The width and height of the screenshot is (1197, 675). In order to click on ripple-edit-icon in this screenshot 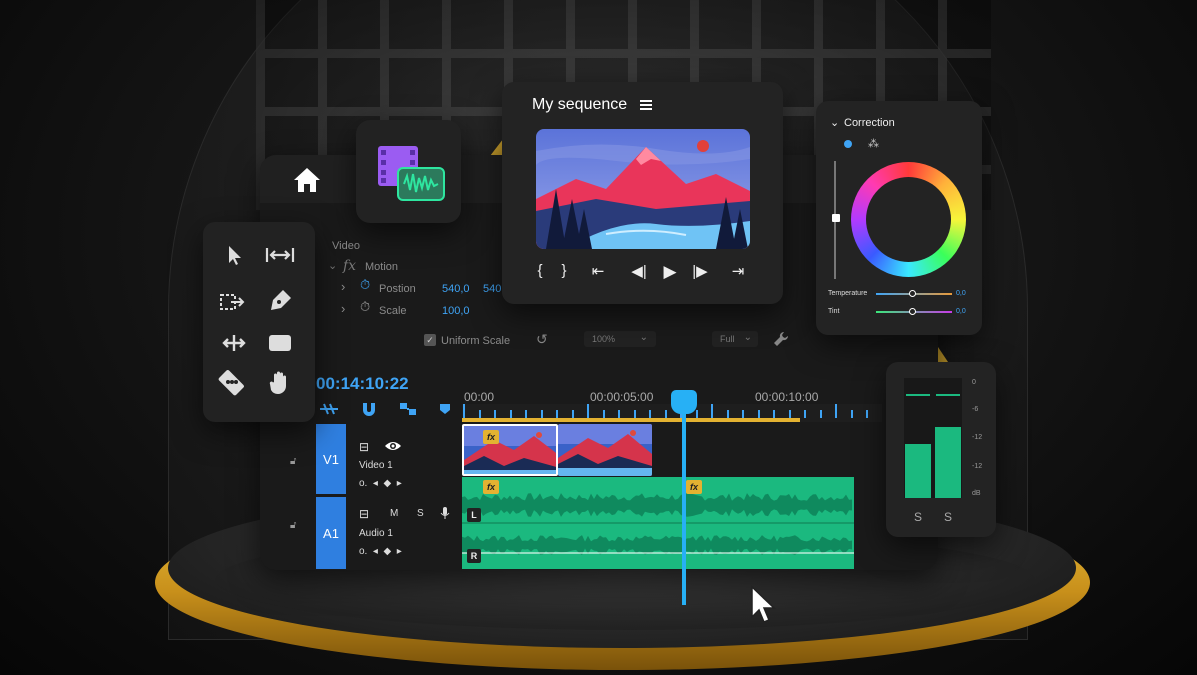, I will do `click(280, 255)`.